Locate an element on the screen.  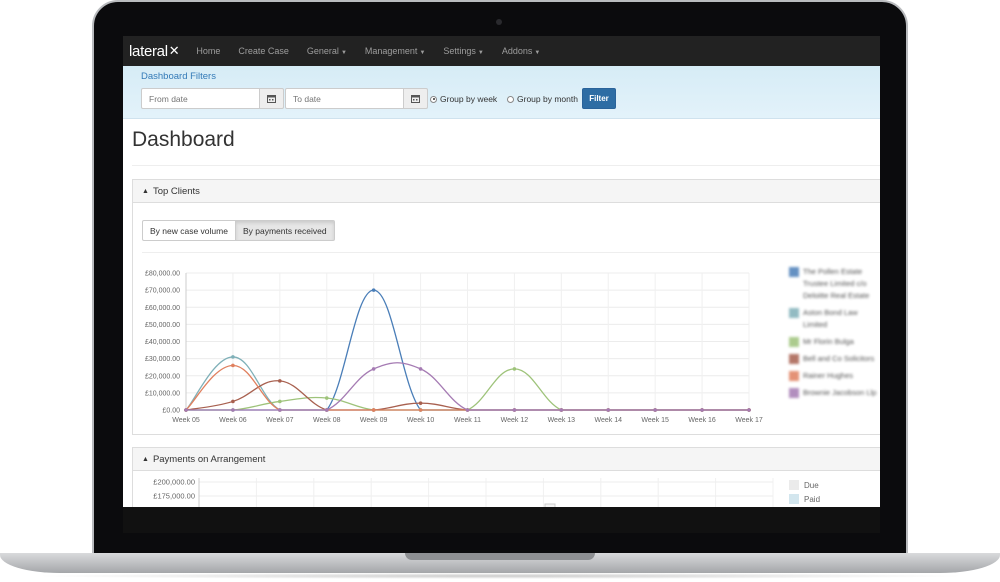
payments-legend: Due Paid is located at coordinates (804, 493).